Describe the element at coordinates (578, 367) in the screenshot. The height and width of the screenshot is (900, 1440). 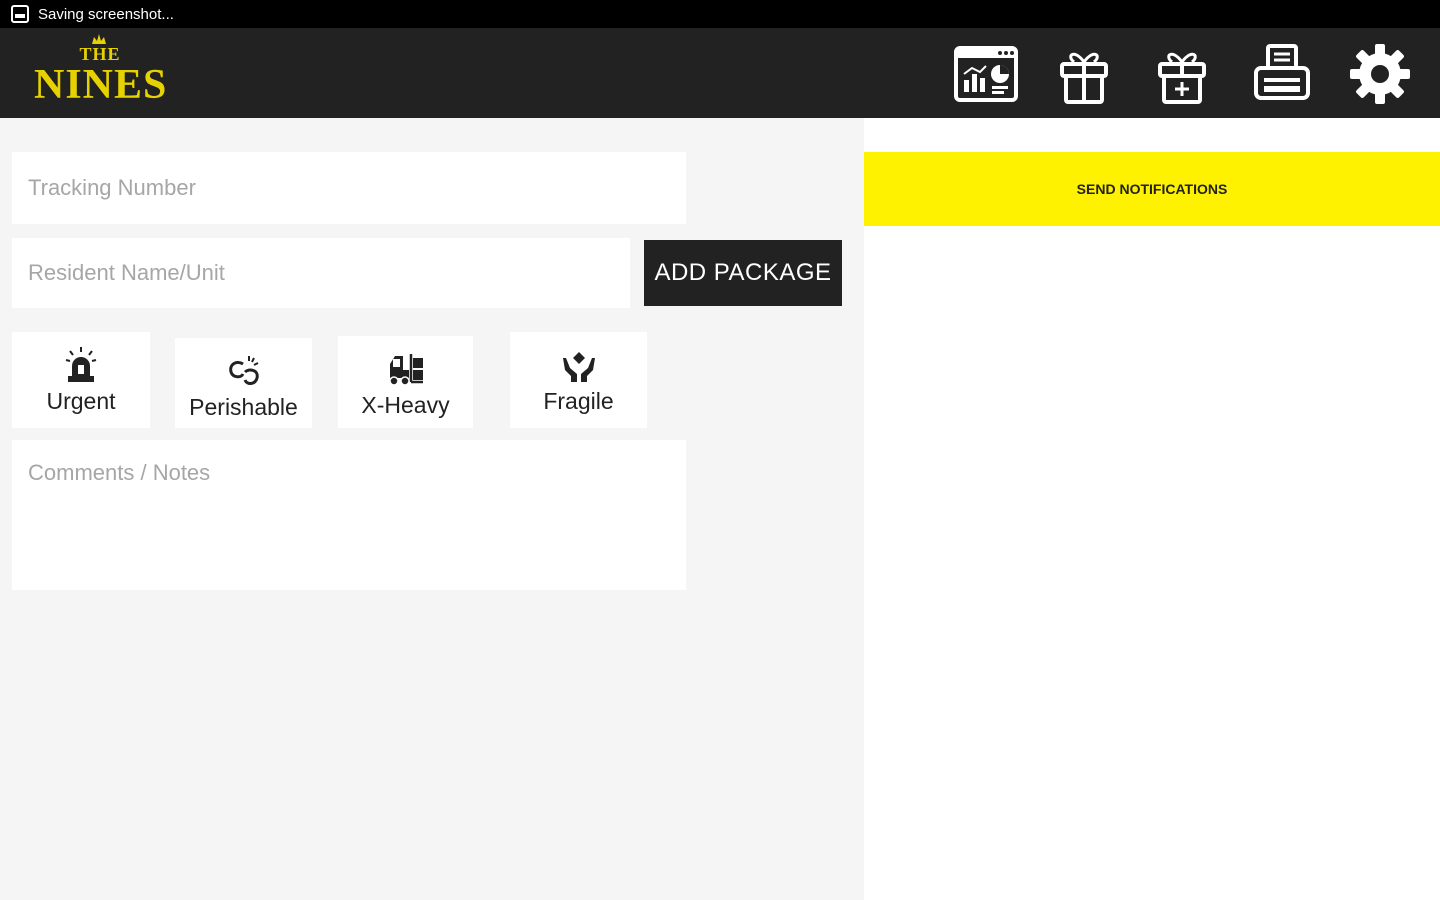
I see `fragile-hands-icon` at that location.